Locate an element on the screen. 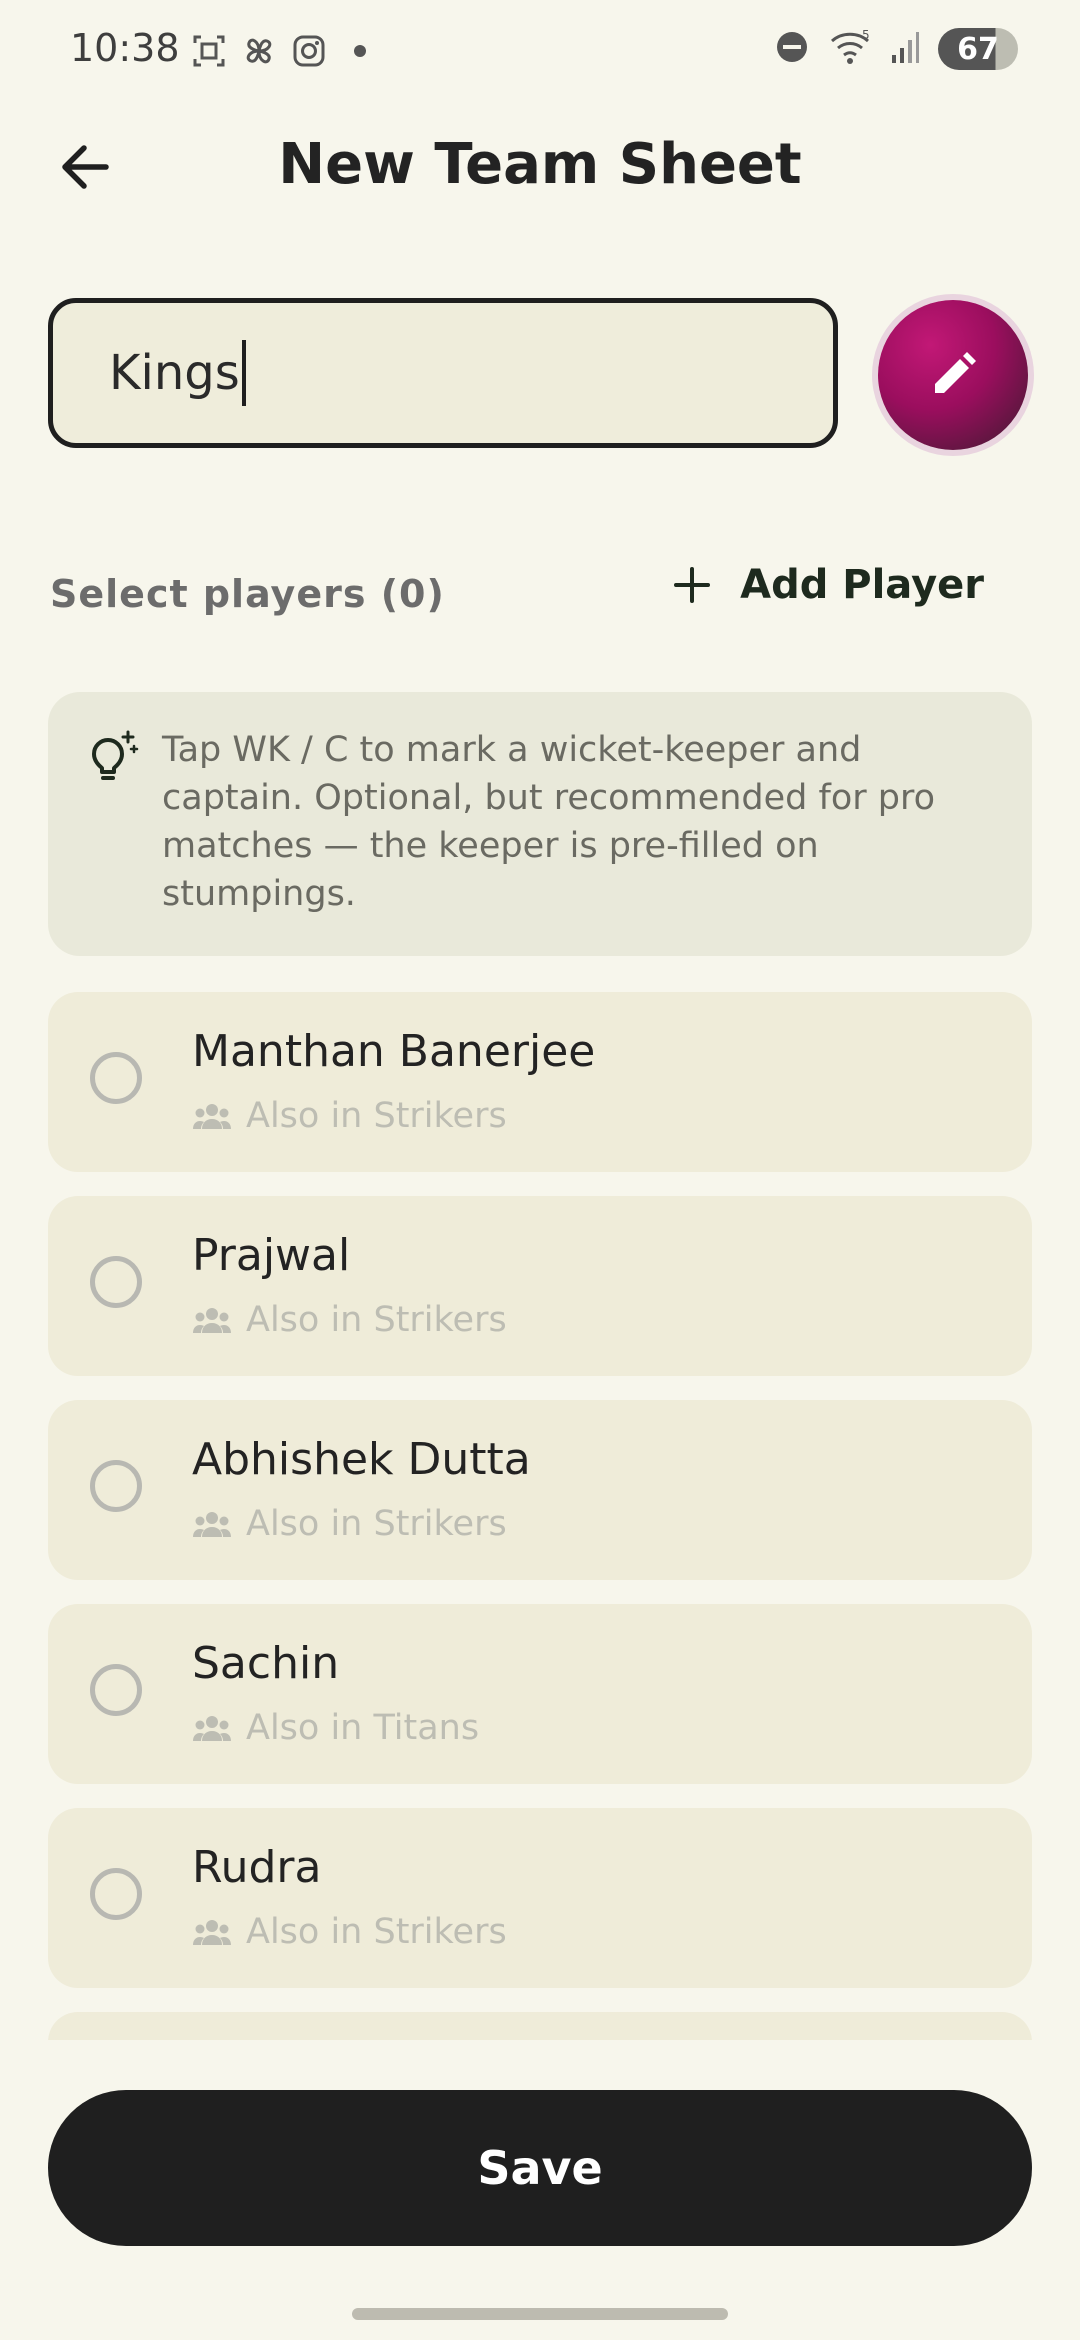  player-name: Abhishek Dutta is located at coordinates (361, 1459).